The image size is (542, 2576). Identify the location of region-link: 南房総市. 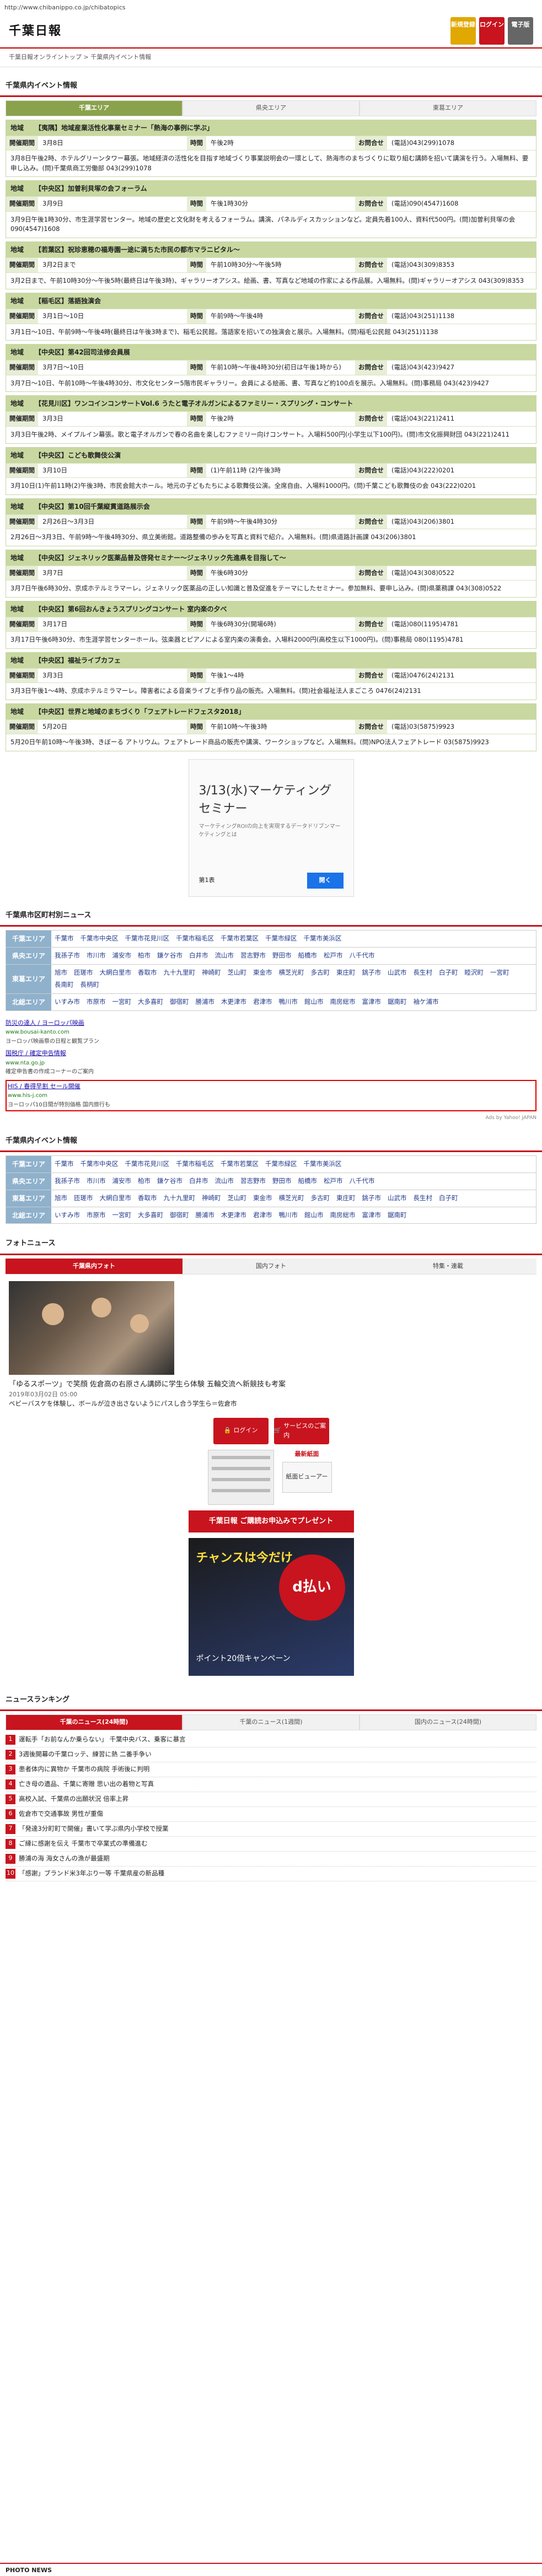
(343, 1002).